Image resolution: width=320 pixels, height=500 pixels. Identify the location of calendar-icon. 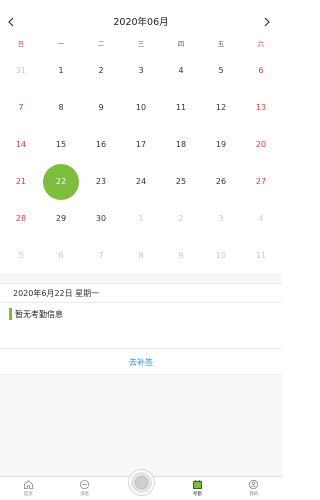
(197, 484).